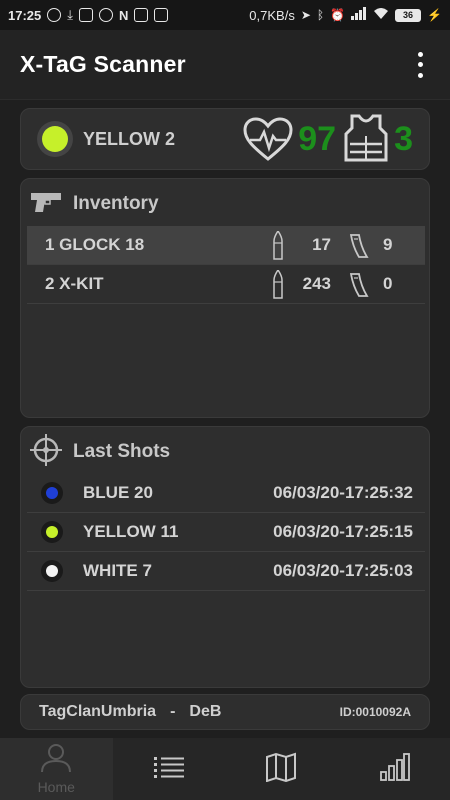 The height and width of the screenshot is (800, 450). Describe the element at coordinates (317, 138) in the screenshot. I see `health-value: 97` at that location.